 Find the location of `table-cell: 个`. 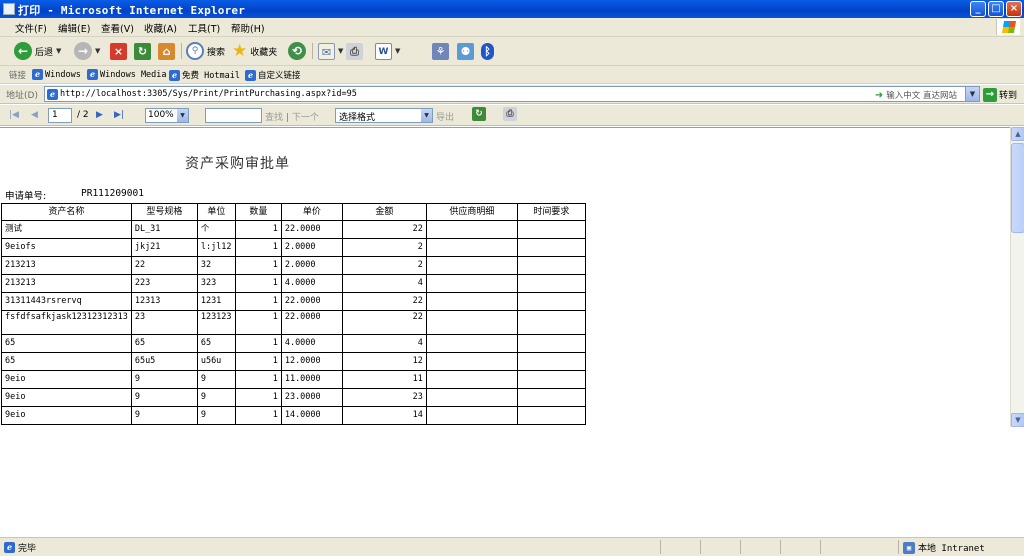

table-cell: 个 is located at coordinates (216, 229).